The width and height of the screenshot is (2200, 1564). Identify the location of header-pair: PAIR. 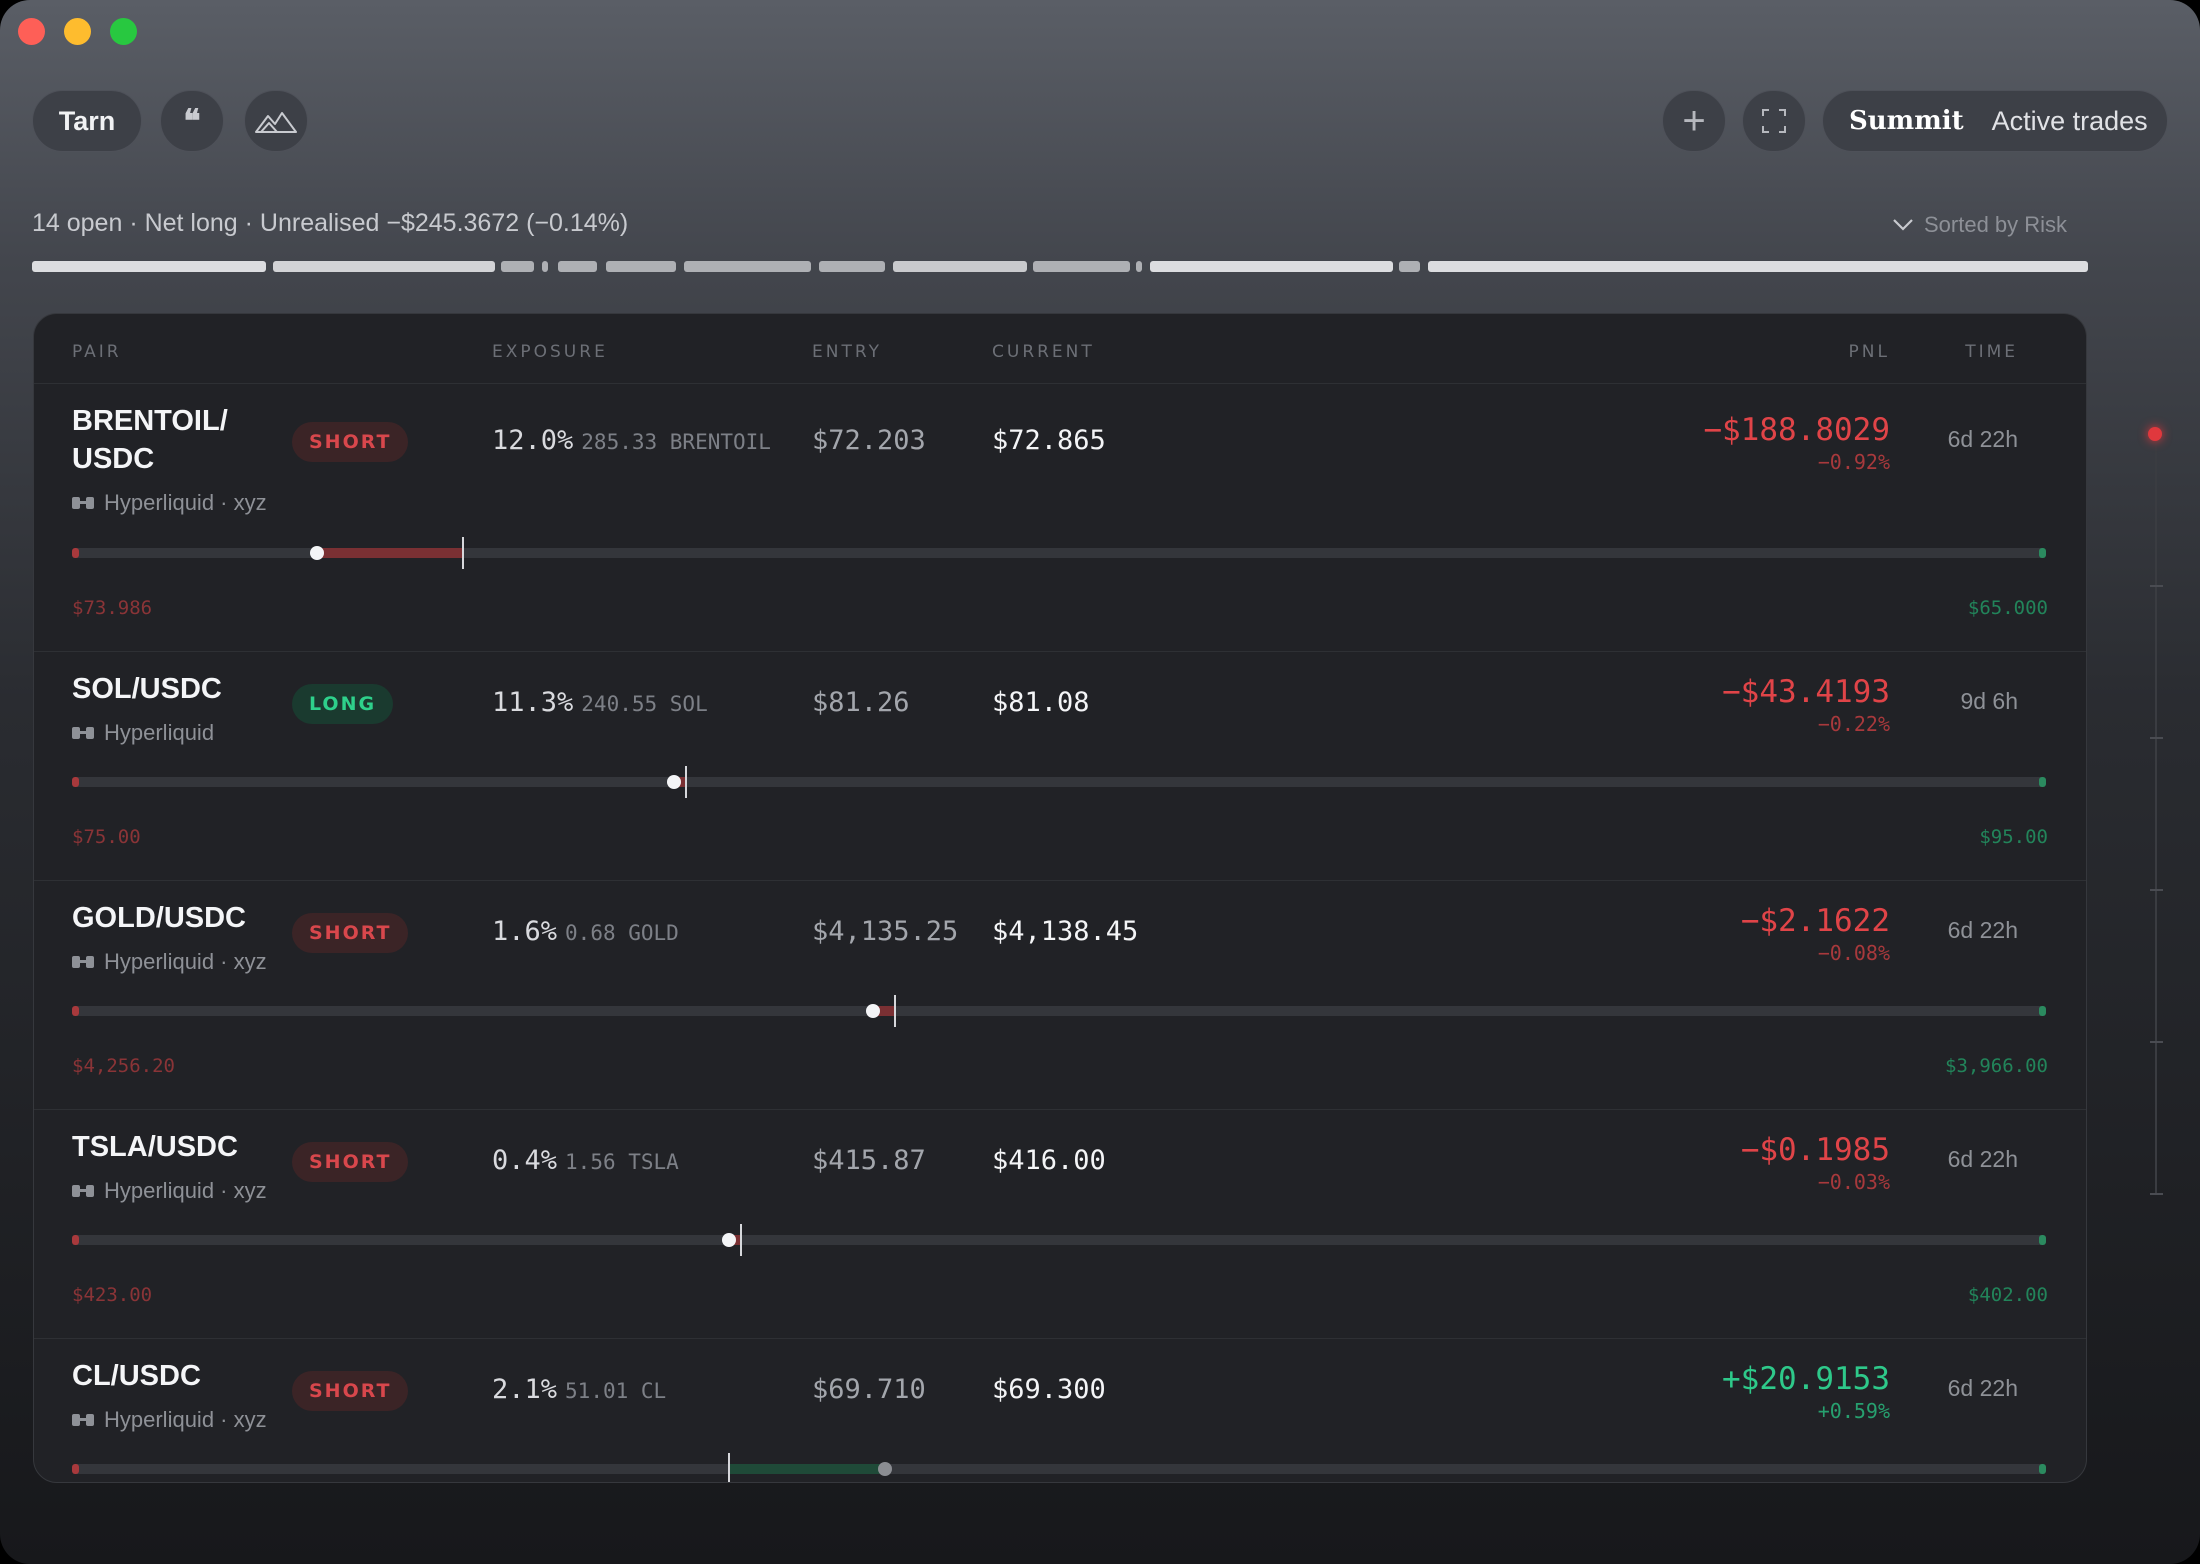
(97, 352).